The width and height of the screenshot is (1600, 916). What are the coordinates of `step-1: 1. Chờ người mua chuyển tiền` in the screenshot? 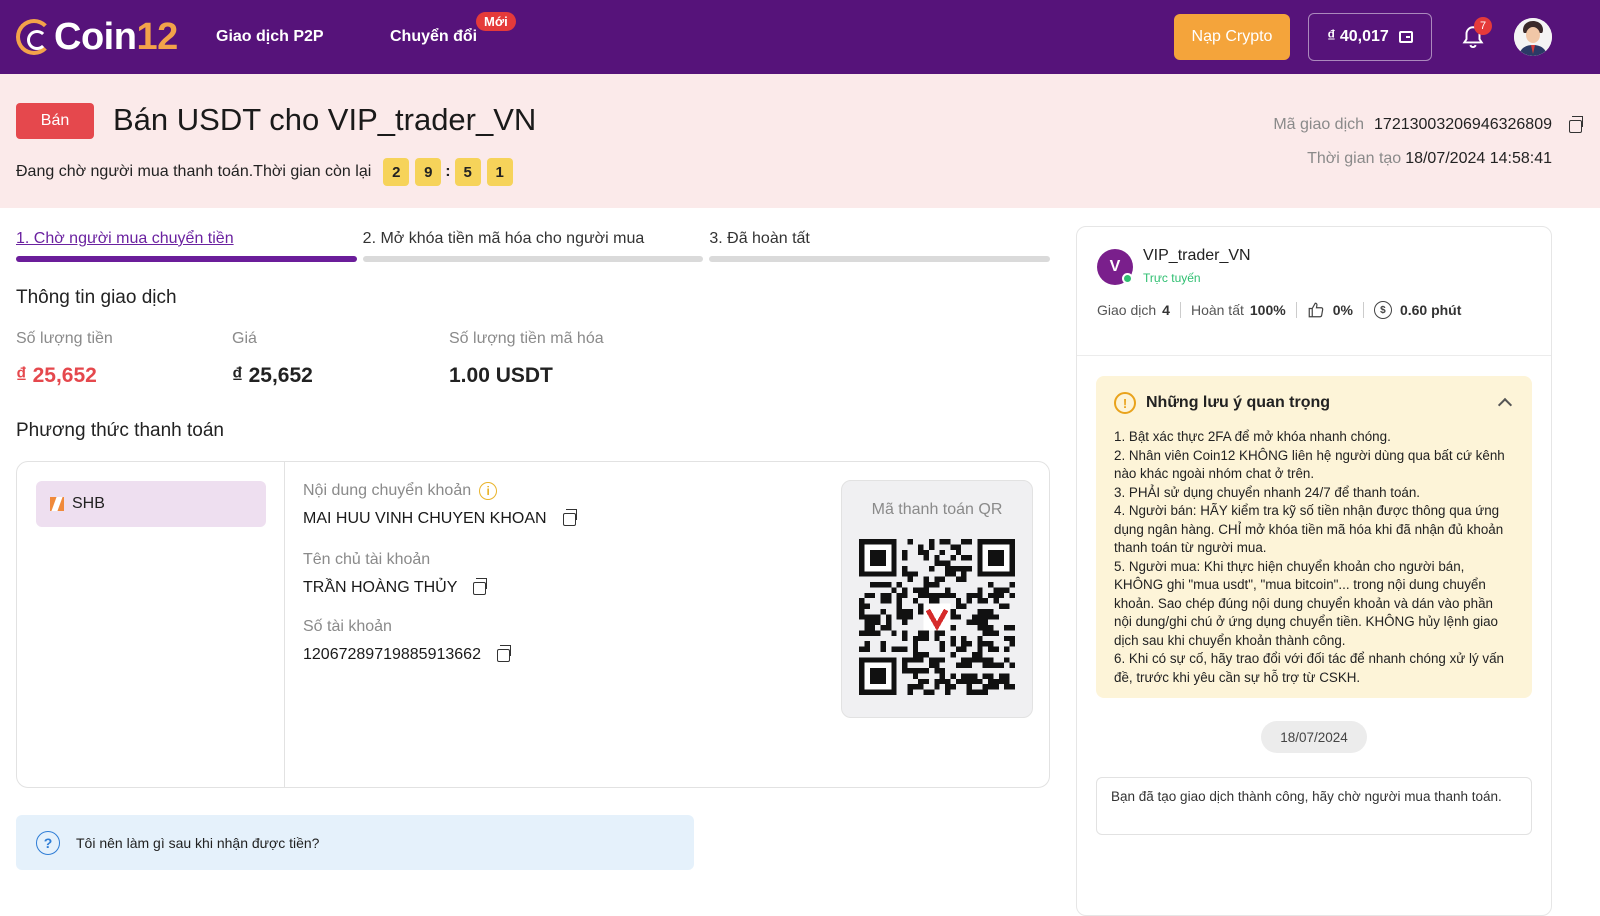 It's located at (186, 246).